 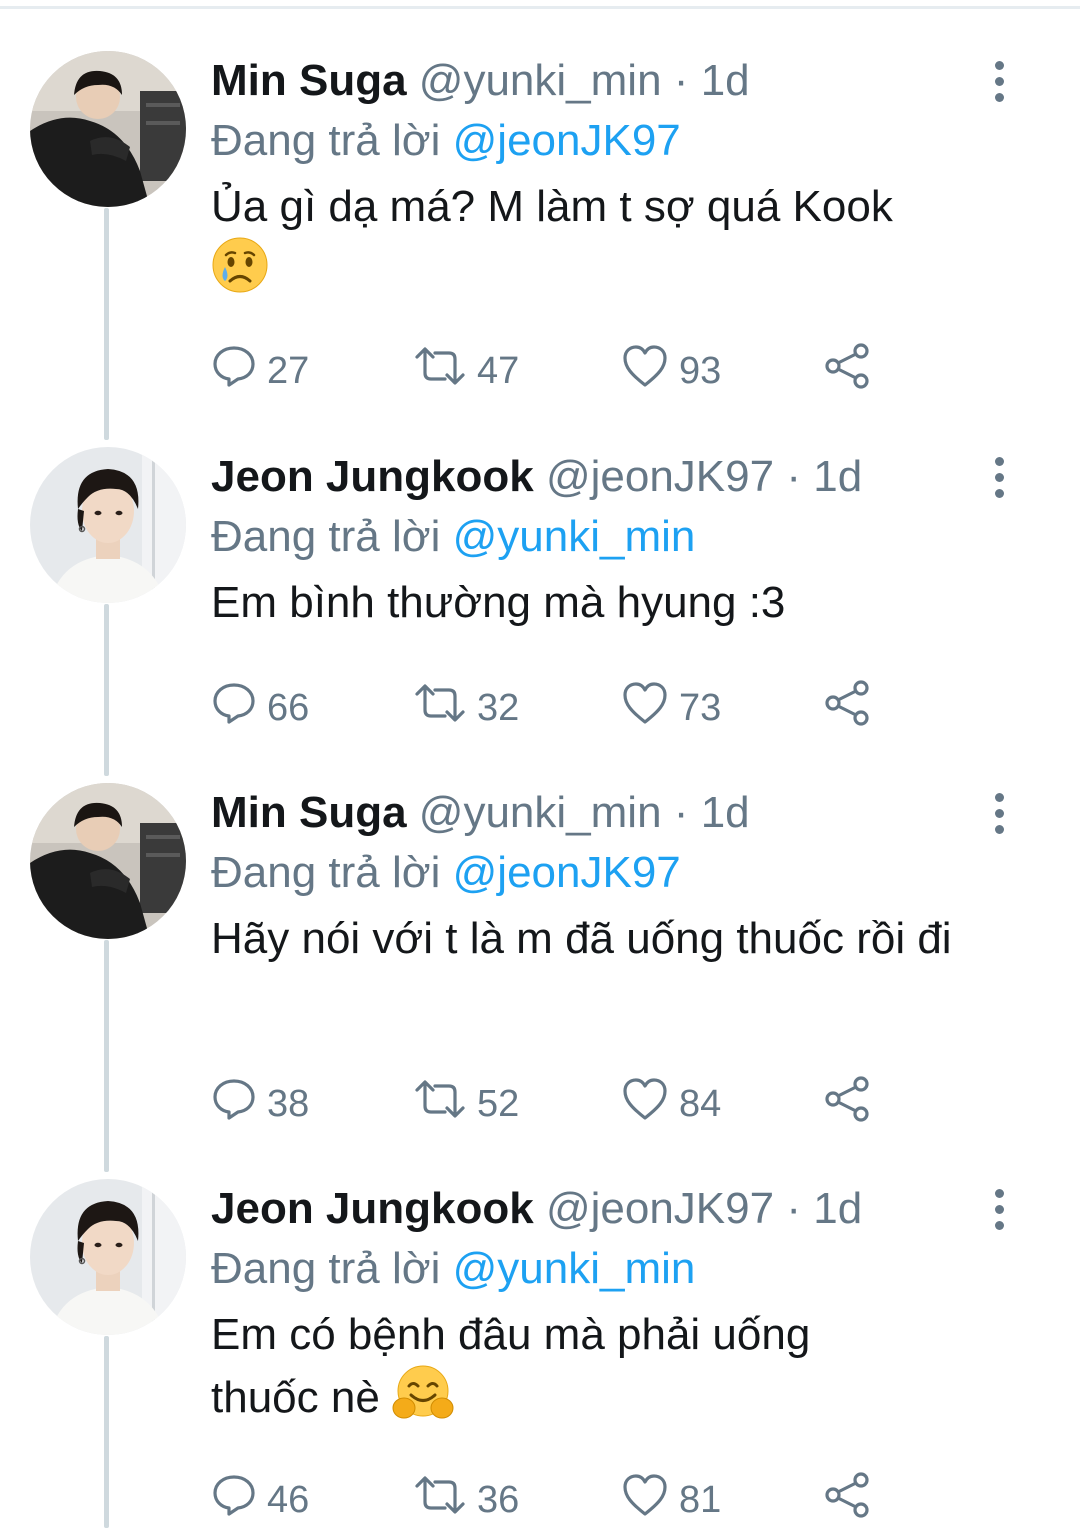 I want to click on like-count: 81, so click(x=700, y=1499).